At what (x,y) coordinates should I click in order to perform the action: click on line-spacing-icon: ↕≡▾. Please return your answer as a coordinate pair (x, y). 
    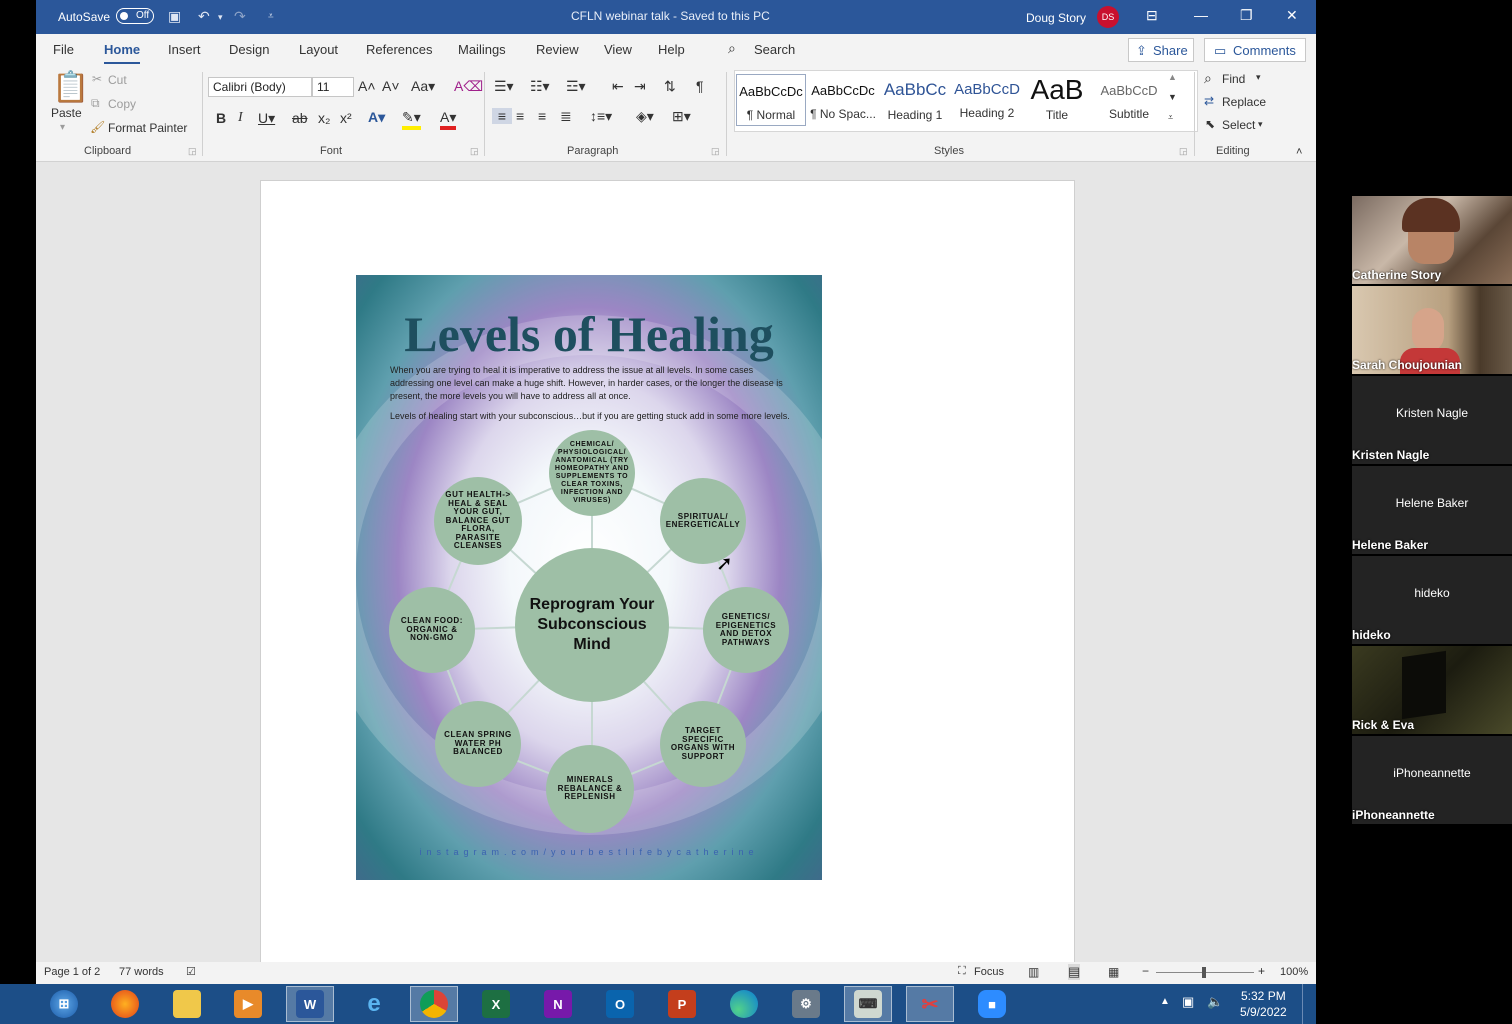
    Looking at the image, I should click on (601, 116).